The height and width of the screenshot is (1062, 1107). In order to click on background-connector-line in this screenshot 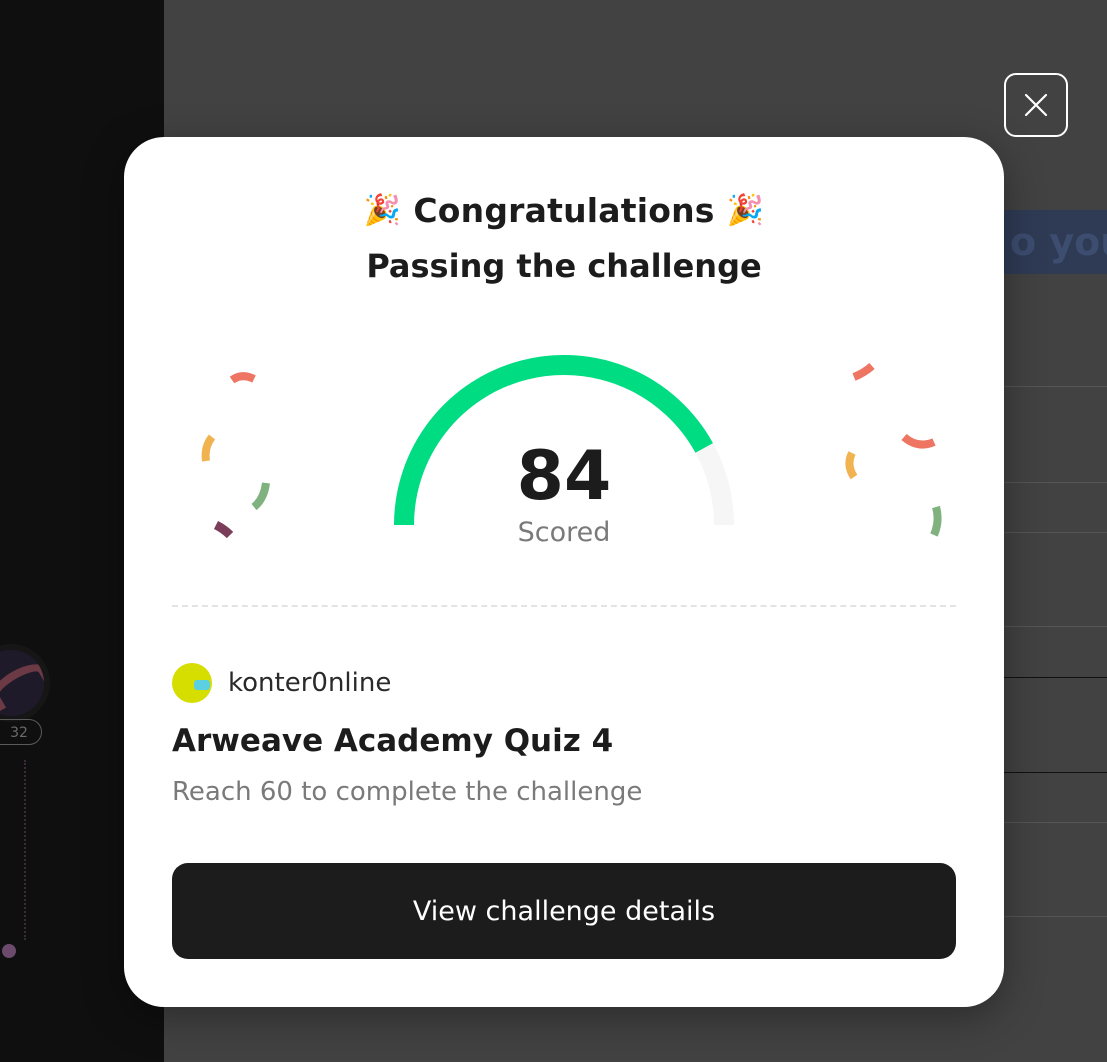, I will do `click(25, 850)`.